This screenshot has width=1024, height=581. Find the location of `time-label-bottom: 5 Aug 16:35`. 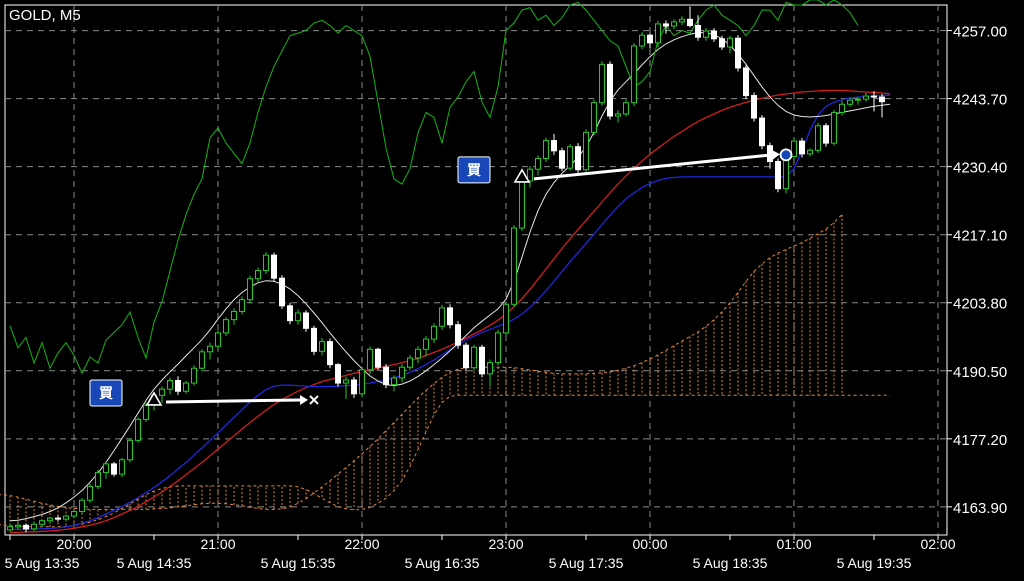

time-label-bottom: 5 Aug 16:35 is located at coordinates (442, 563).